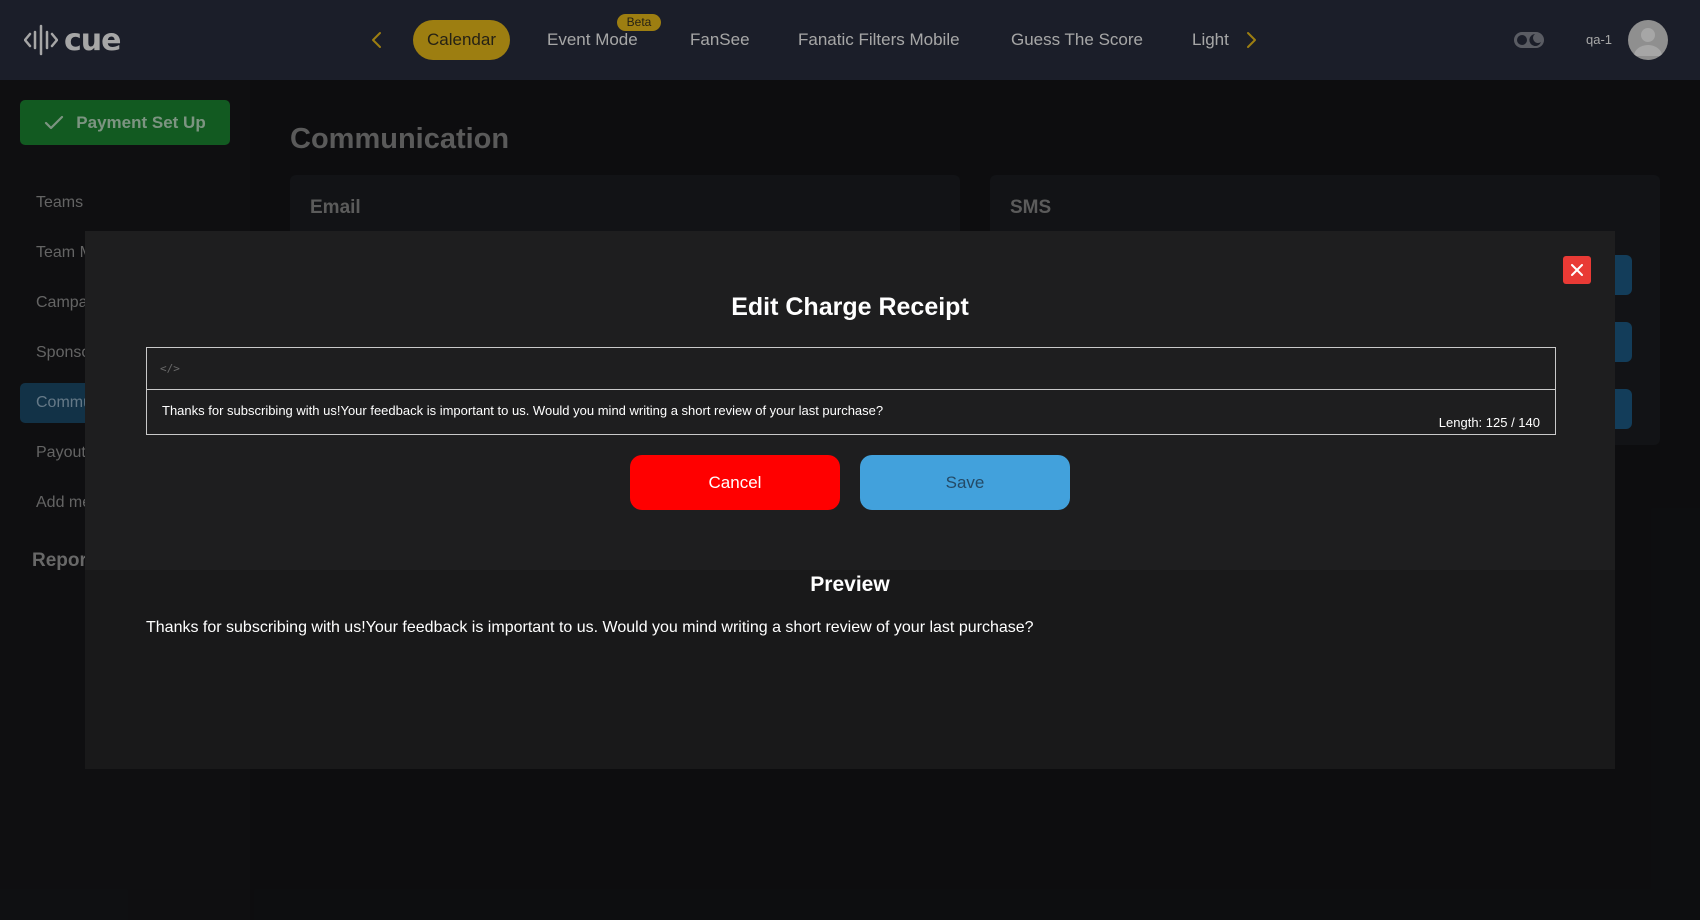  Describe the element at coordinates (851, 391) in the screenshot. I see `receipt-editor: </> Length: 125 / 140` at that location.